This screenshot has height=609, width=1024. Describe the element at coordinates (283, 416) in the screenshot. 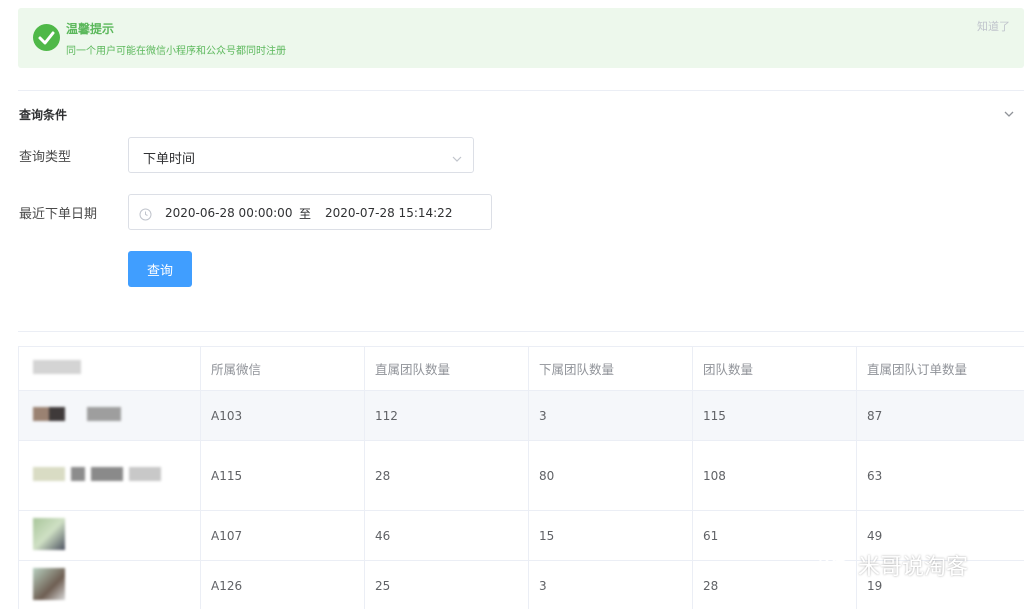

I see `wechat-cell: A103` at that location.